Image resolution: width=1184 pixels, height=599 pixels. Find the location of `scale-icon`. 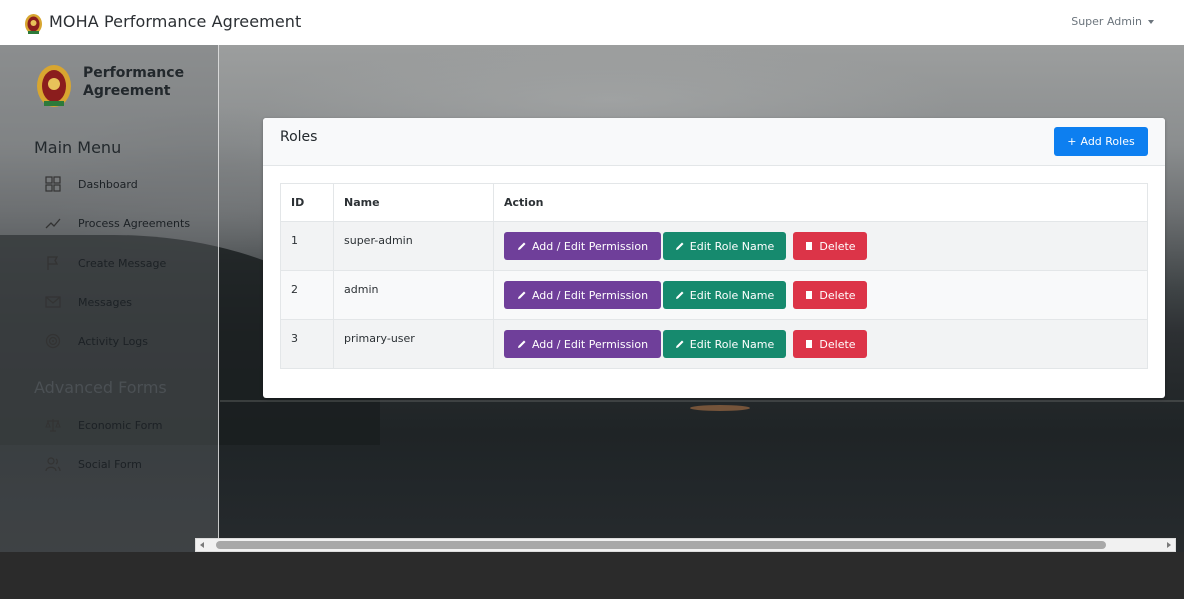

scale-icon is located at coordinates (53, 425).